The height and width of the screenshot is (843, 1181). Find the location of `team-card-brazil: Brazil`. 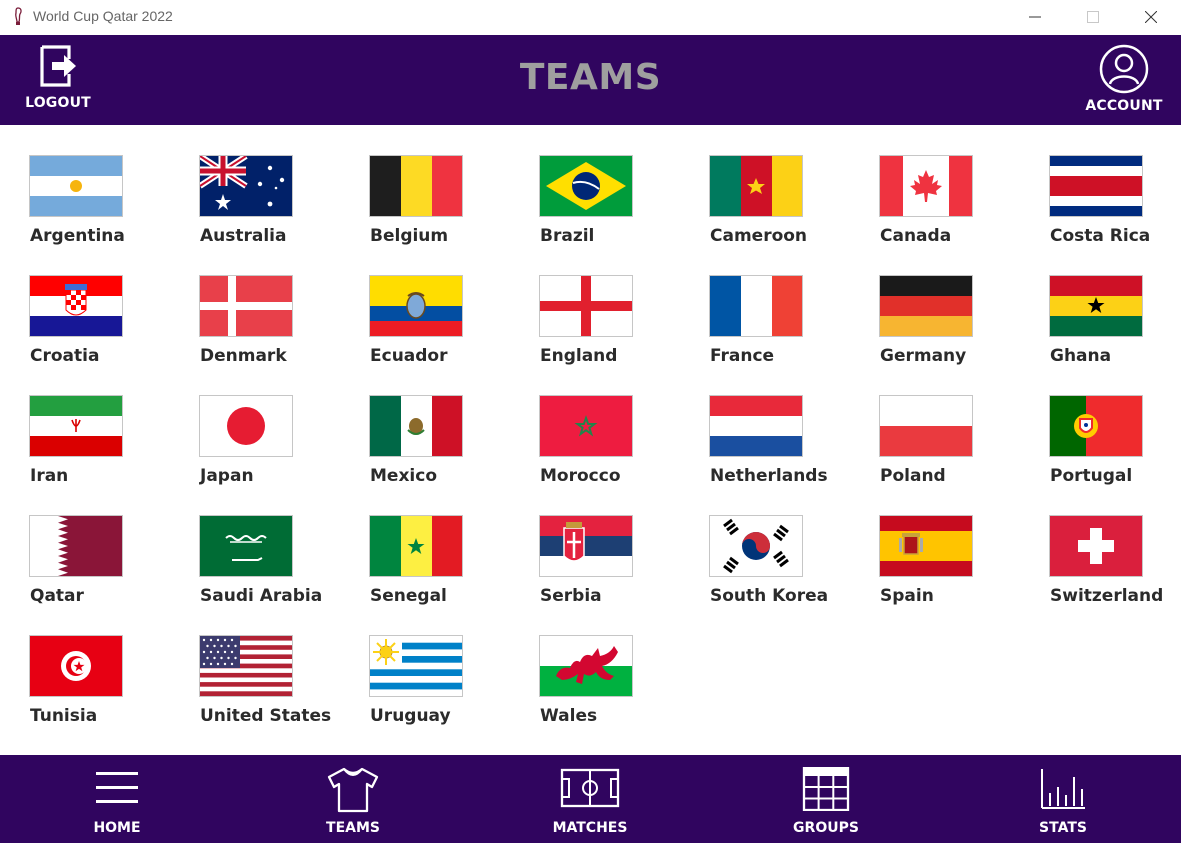

team-card-brazil: Brazil is located at coordinates (614, 210).